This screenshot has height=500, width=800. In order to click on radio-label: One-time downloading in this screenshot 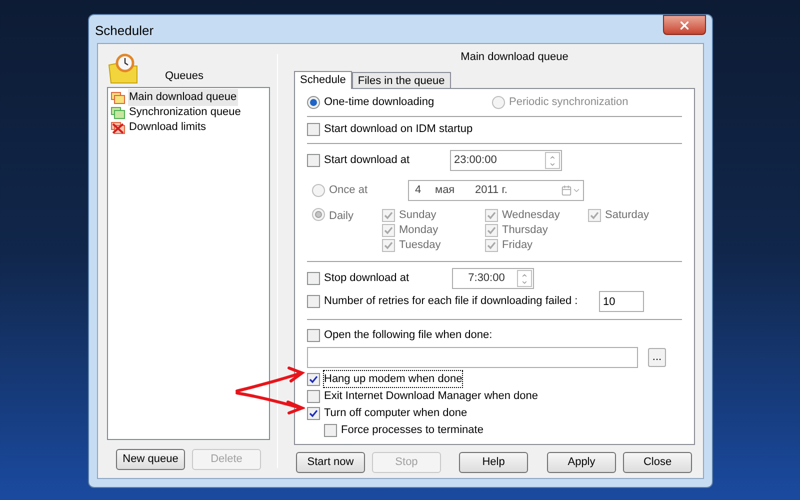, I will do `click(379, 102)`.